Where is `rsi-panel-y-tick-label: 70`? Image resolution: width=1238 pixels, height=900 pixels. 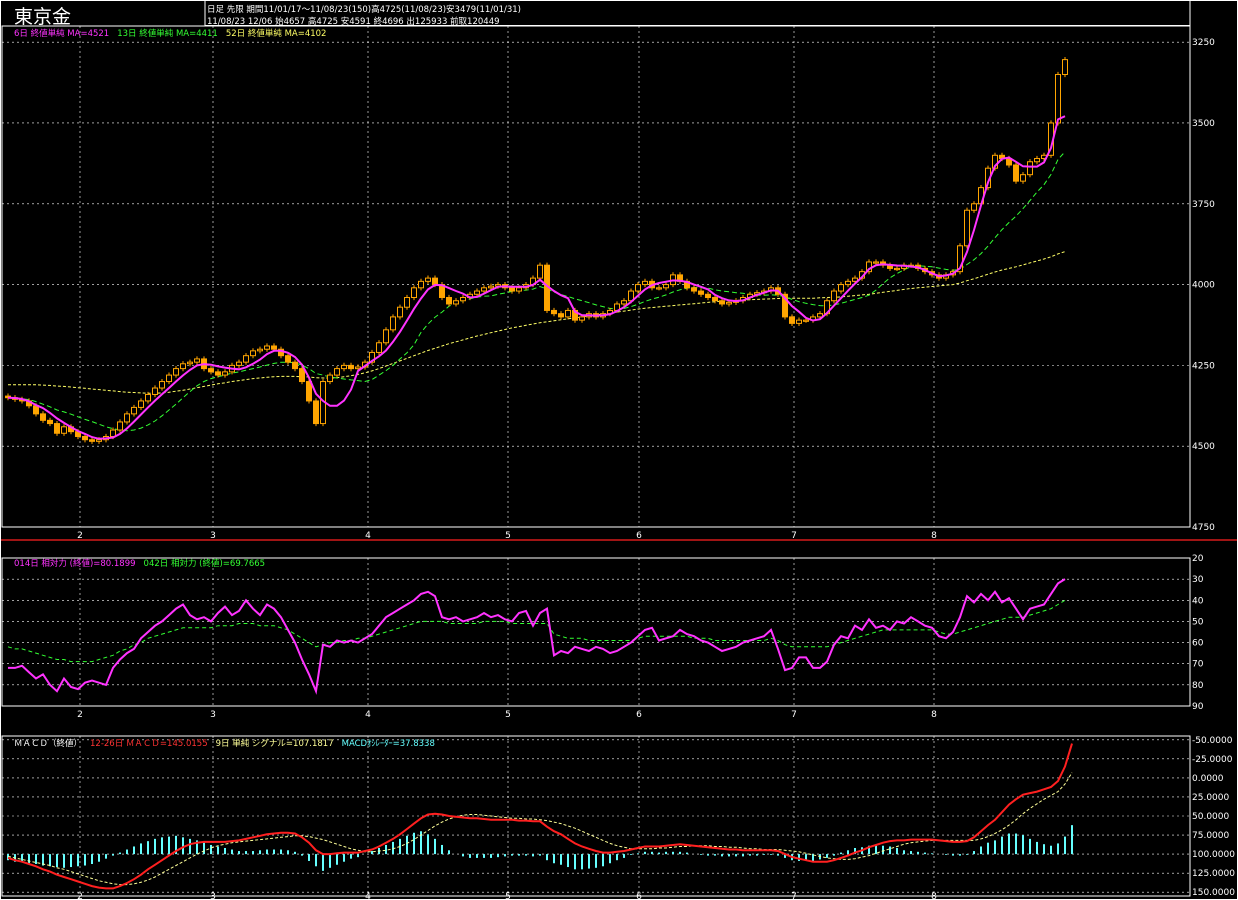
rsi-panel-y-tick-label: 70 is located at coordinates (1198, 665).